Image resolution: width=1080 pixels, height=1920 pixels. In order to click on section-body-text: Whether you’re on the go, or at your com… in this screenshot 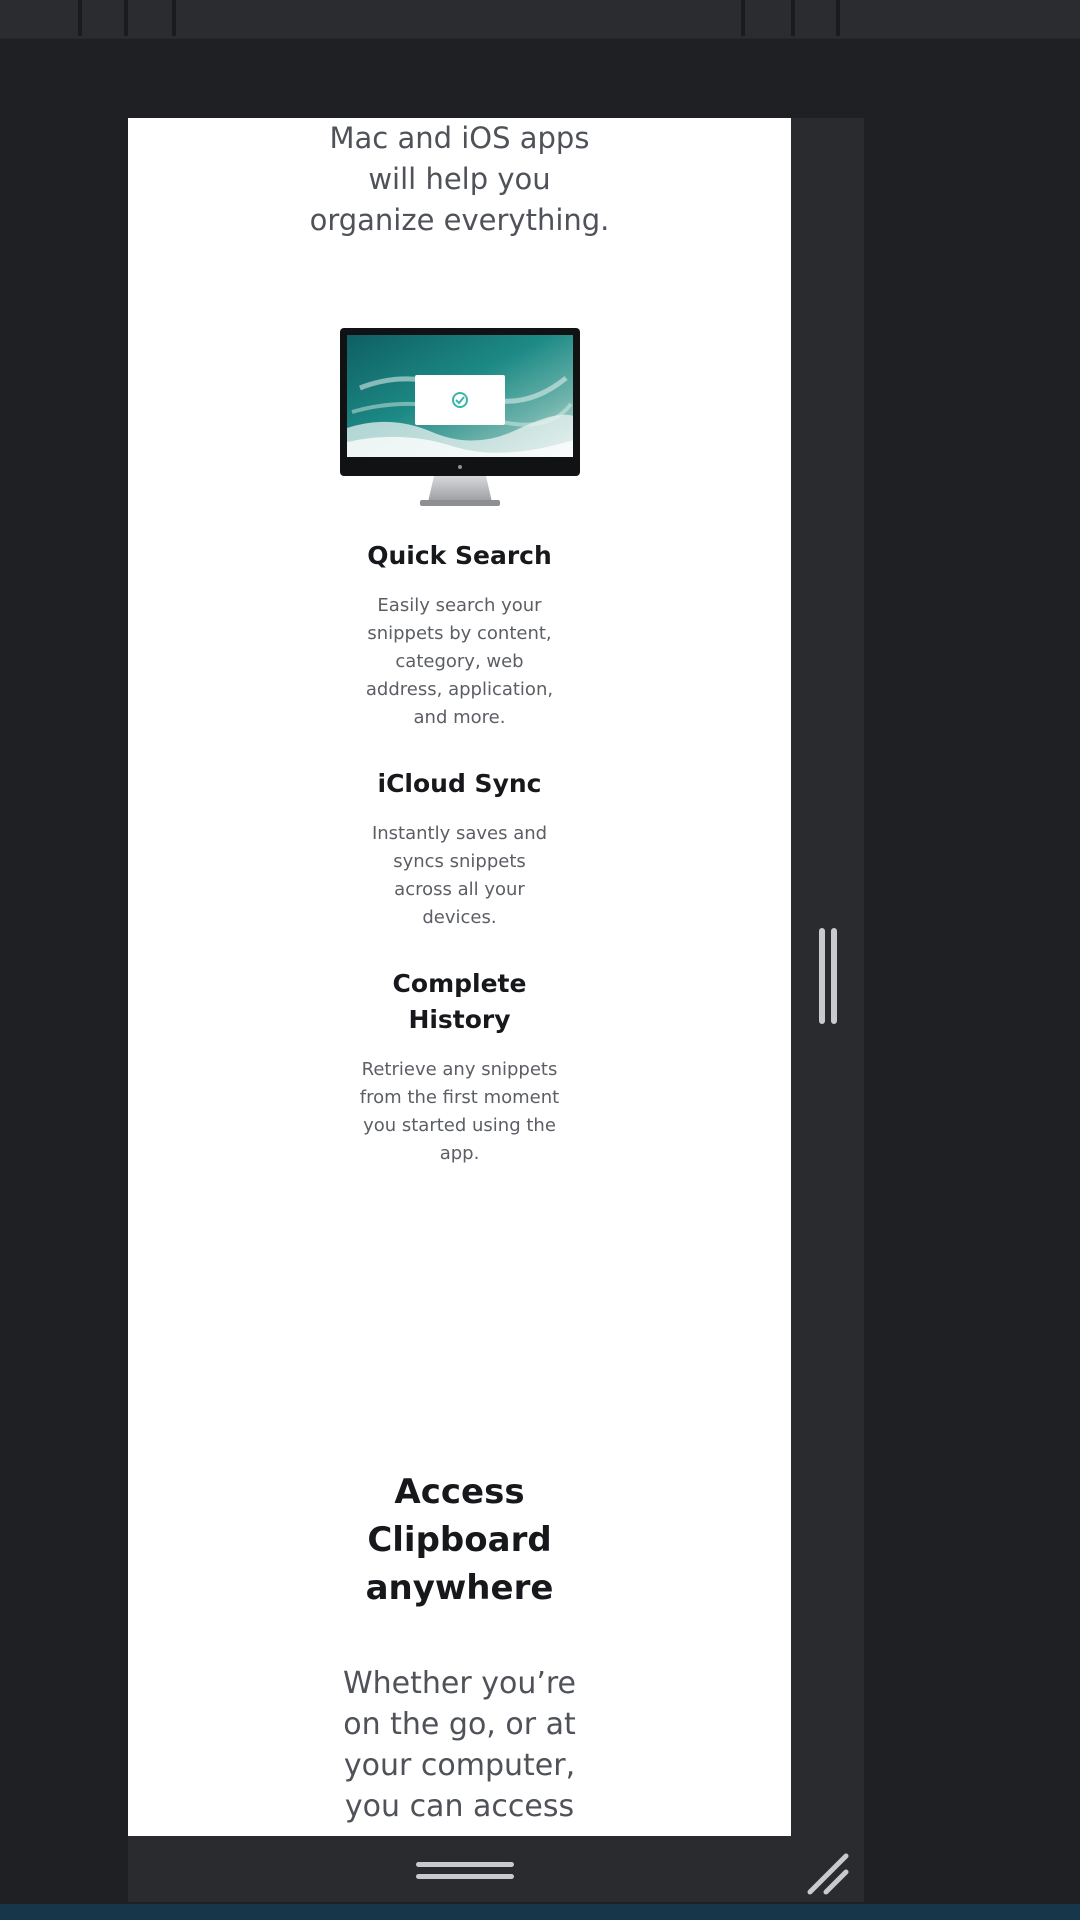, I will do `click(459, 1745)`.